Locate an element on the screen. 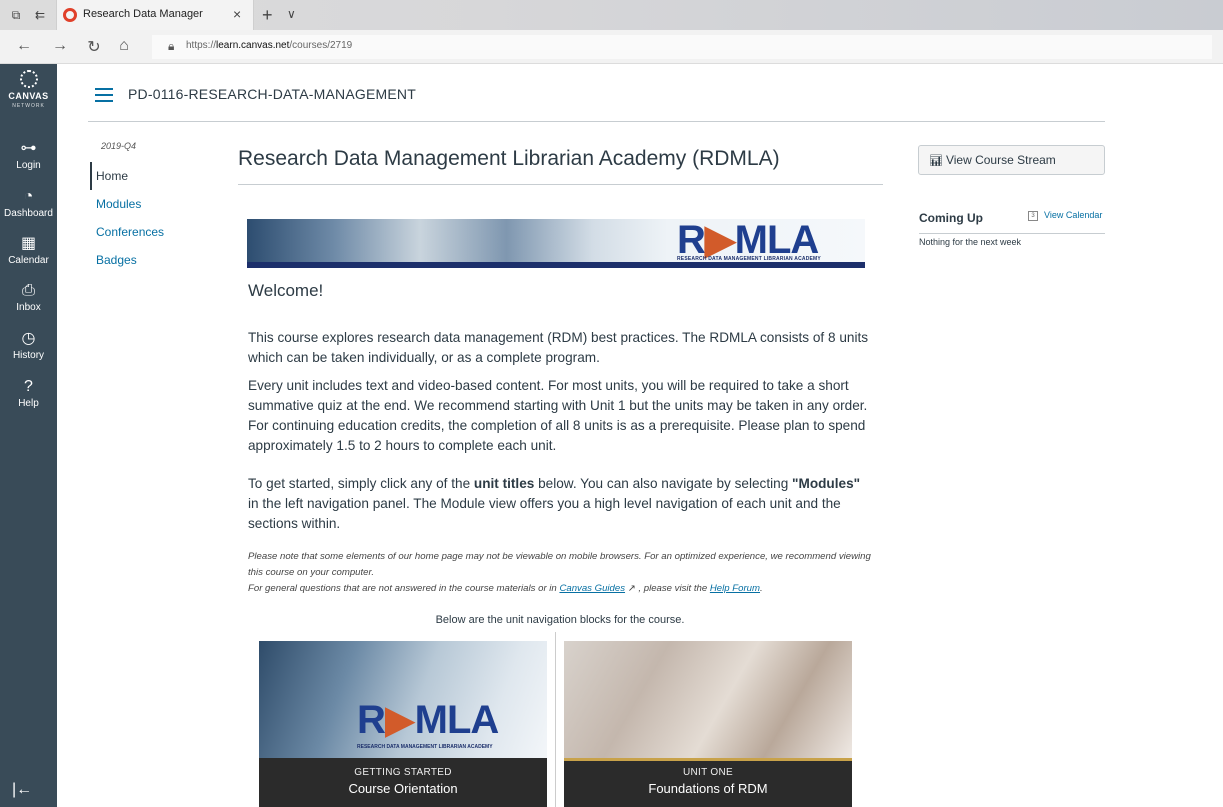 This screenshot has height=807, width=1223. view-calendar-link: 3 View Calendar is located at coordinates (1065, 215).